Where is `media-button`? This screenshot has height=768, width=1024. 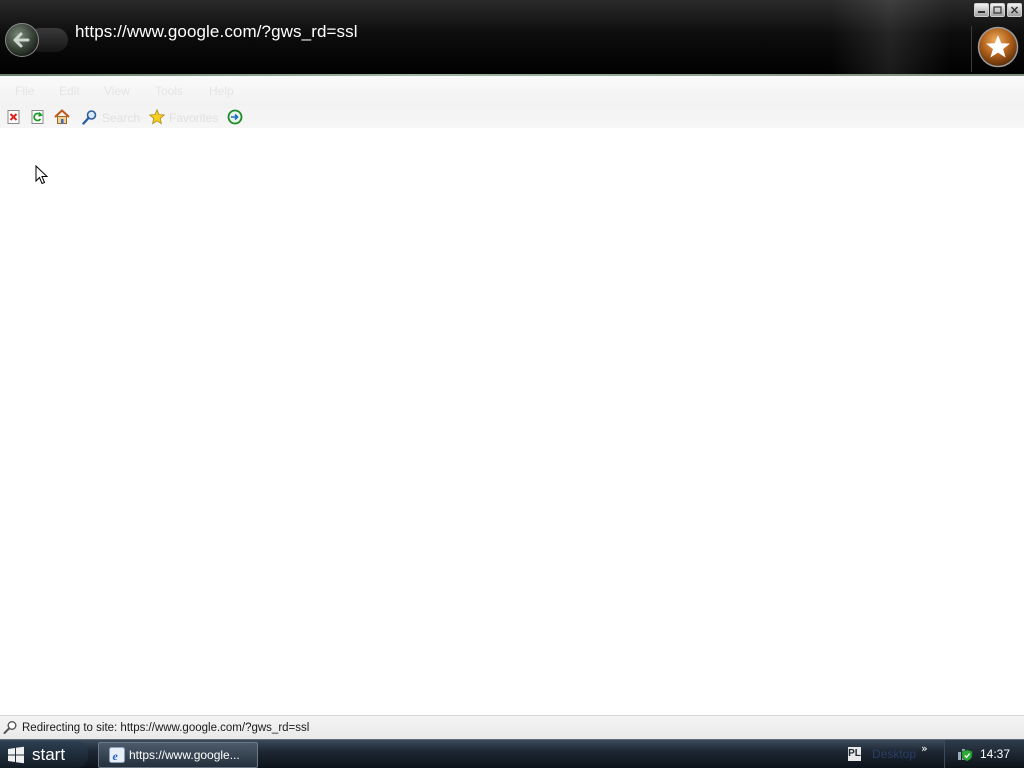 media-button is located at coordinates (235, 117).